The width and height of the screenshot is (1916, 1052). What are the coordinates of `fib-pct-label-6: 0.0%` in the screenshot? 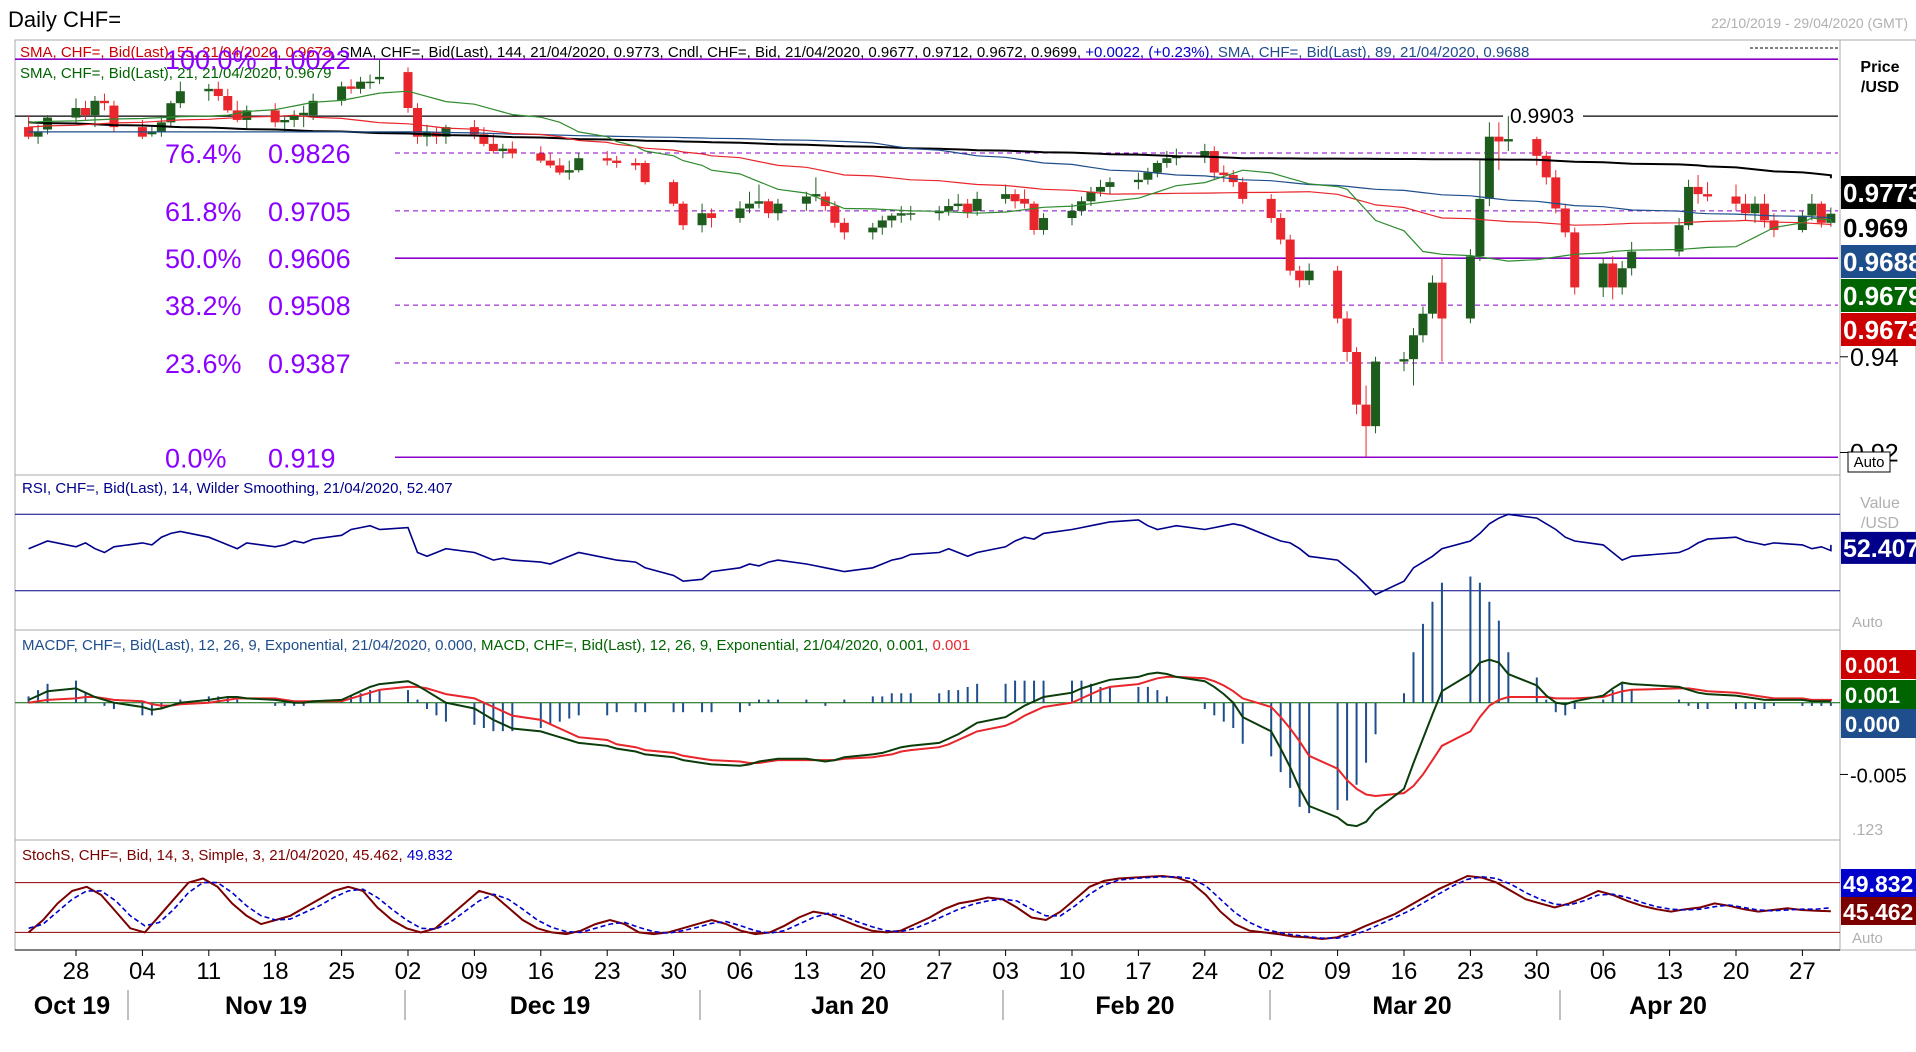 It's located at (196, 458).